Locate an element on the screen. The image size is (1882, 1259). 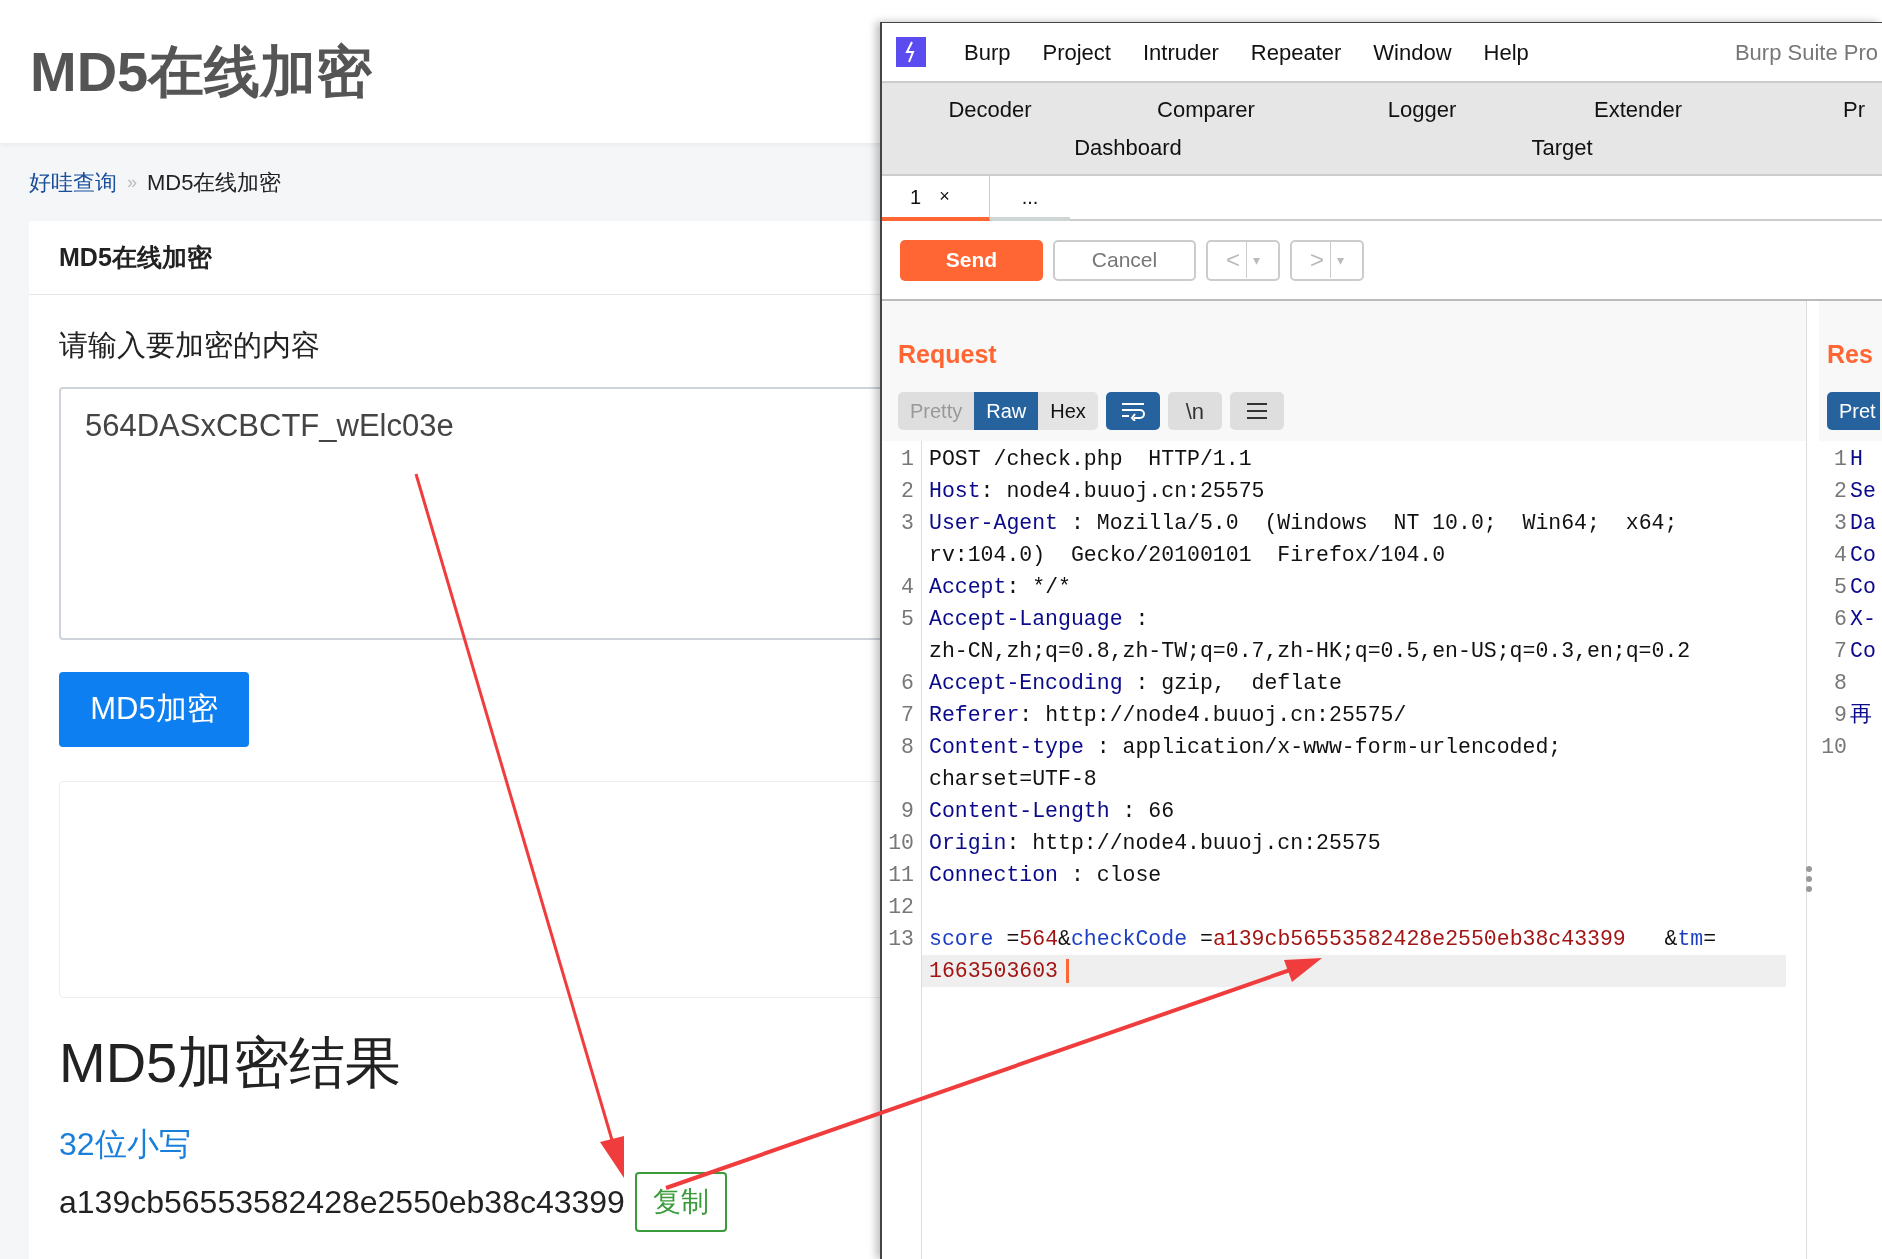
code-text: POST /check.php HTTP/1.1 is located at coordinates (1090, 459).